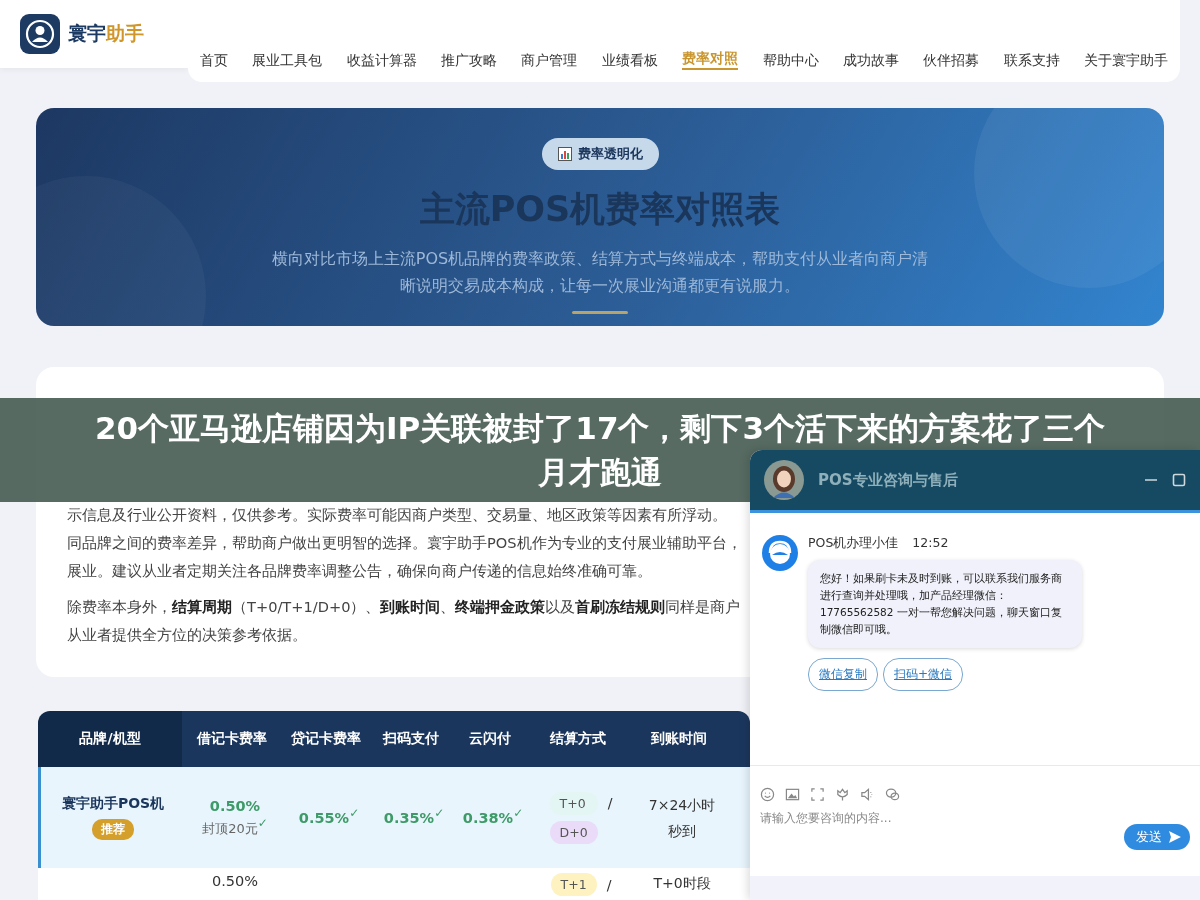  What do you see at coordinates (214, 61) in the screenshot?
I see `nav-link: 首页` at bounding box center [214, 61].